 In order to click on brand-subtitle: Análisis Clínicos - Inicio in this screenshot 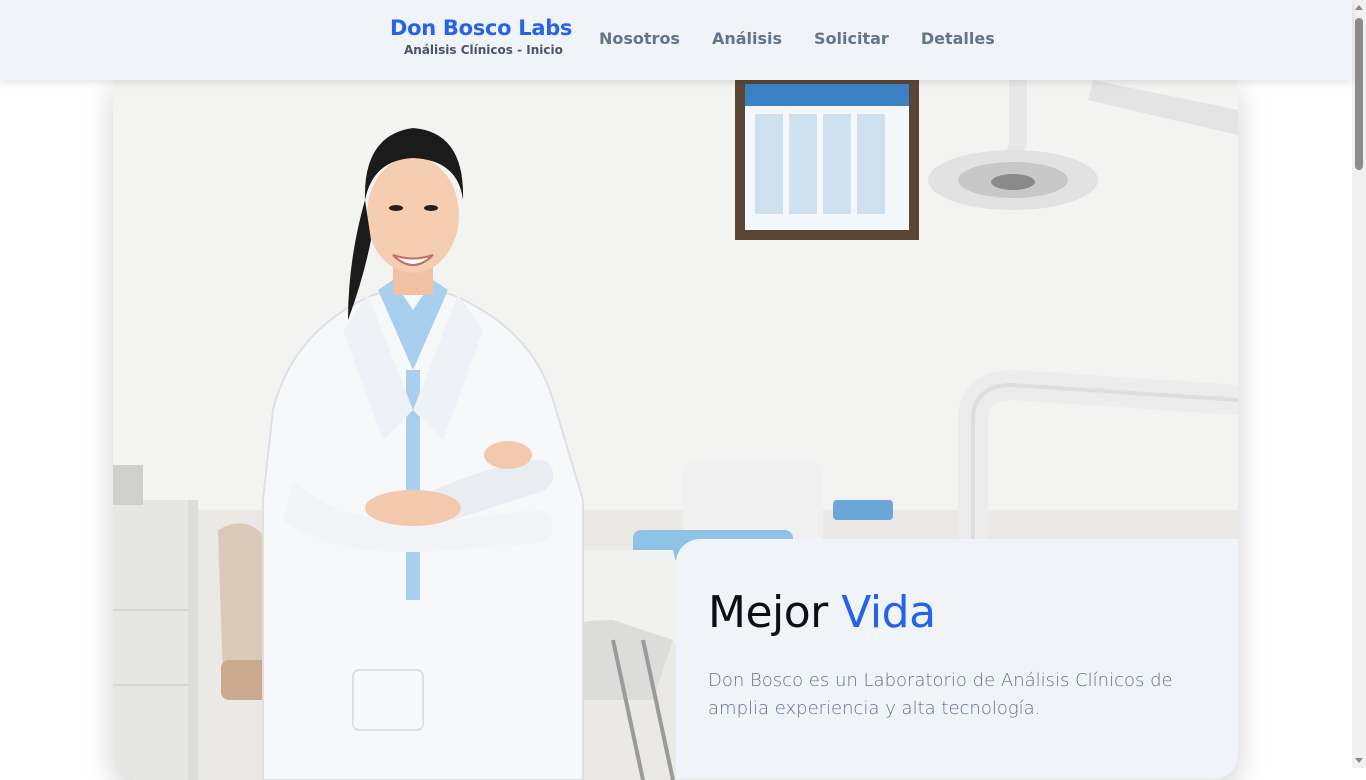, I will do `click(483, 50)`.